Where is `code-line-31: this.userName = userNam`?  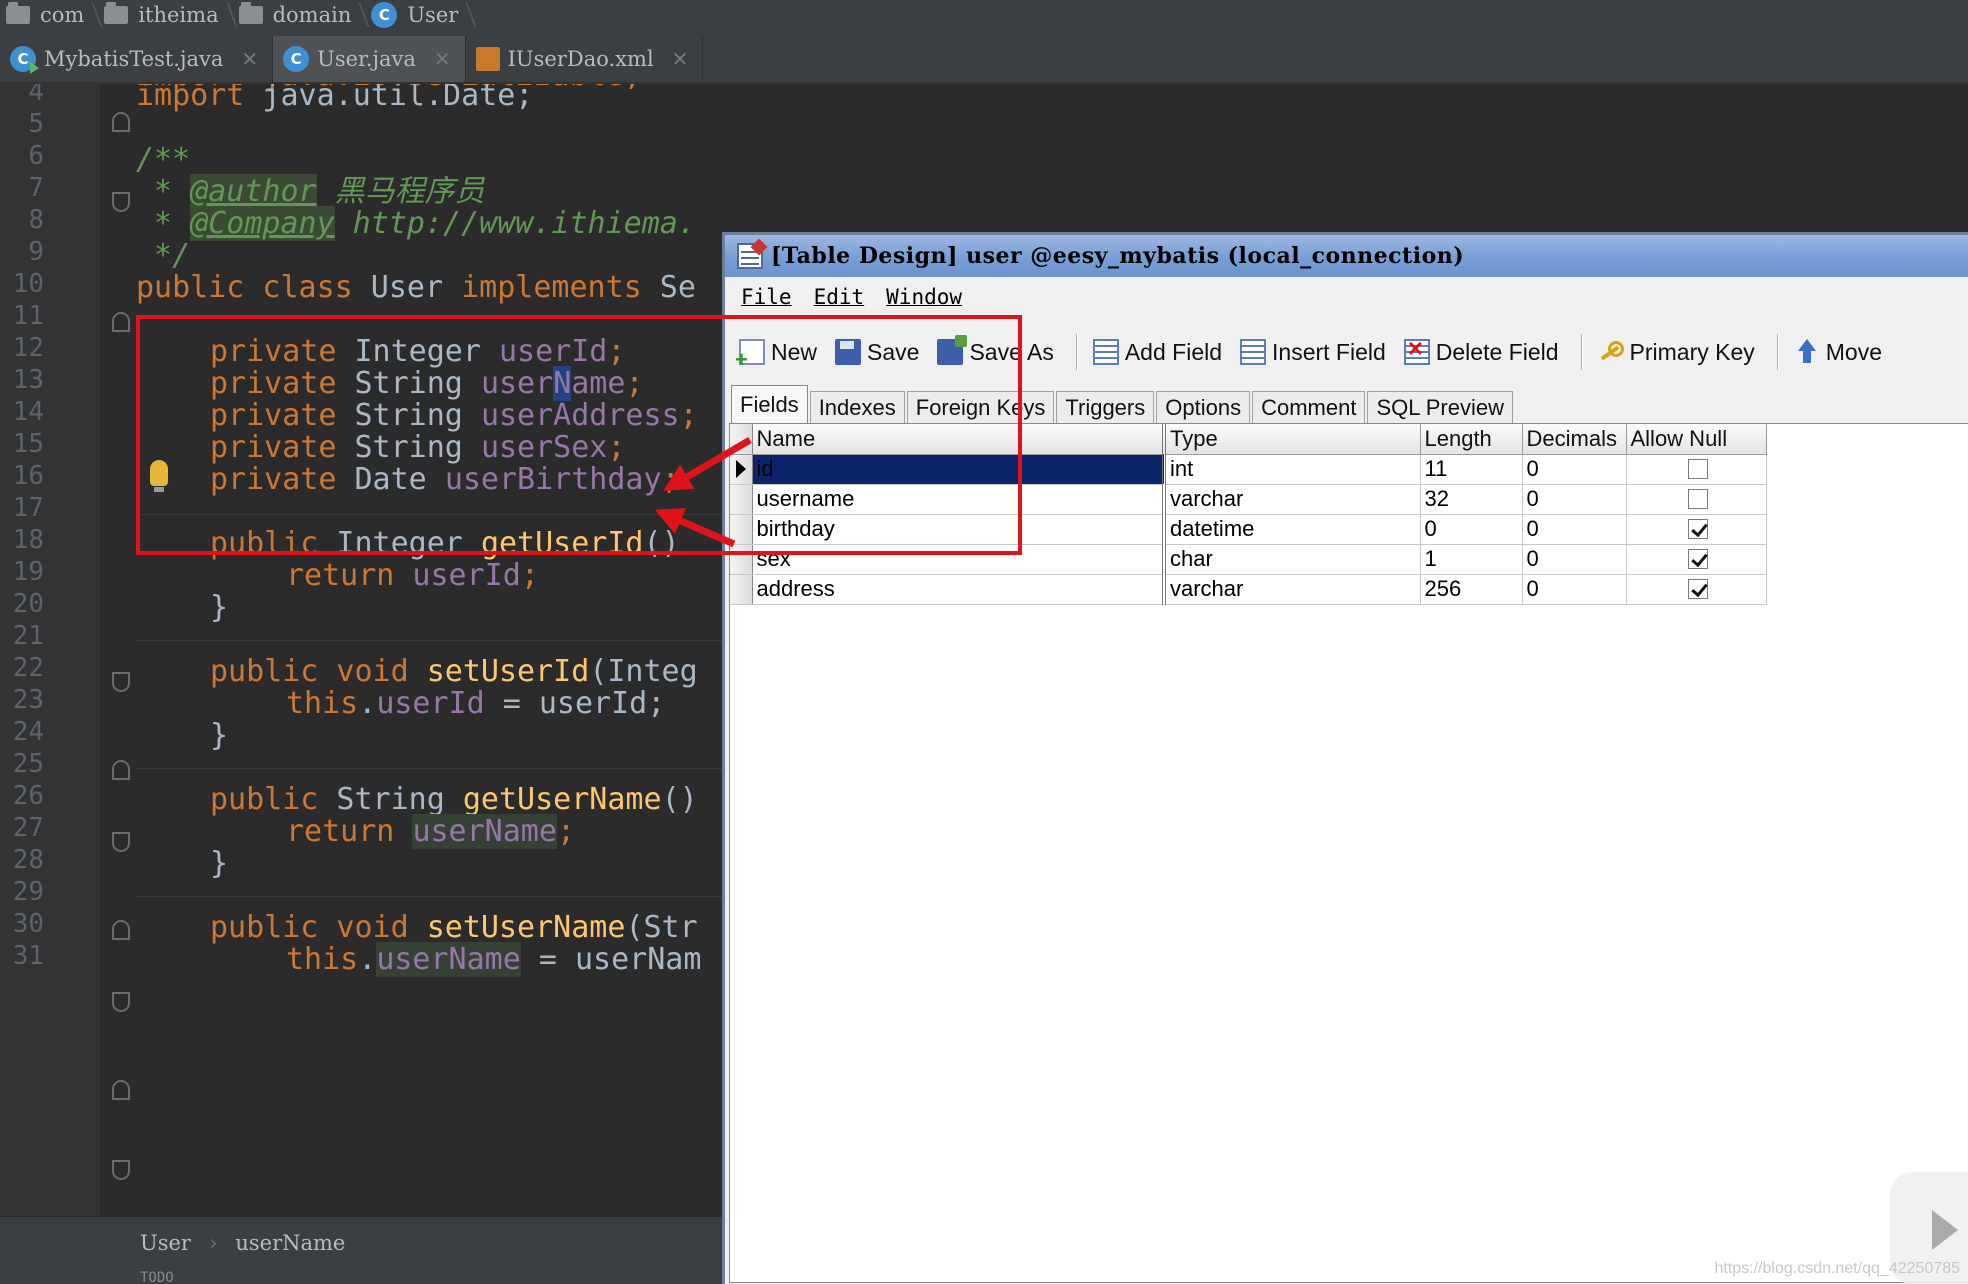
code-line-31: this.userName = userNam is located at coordinates (494, 959).